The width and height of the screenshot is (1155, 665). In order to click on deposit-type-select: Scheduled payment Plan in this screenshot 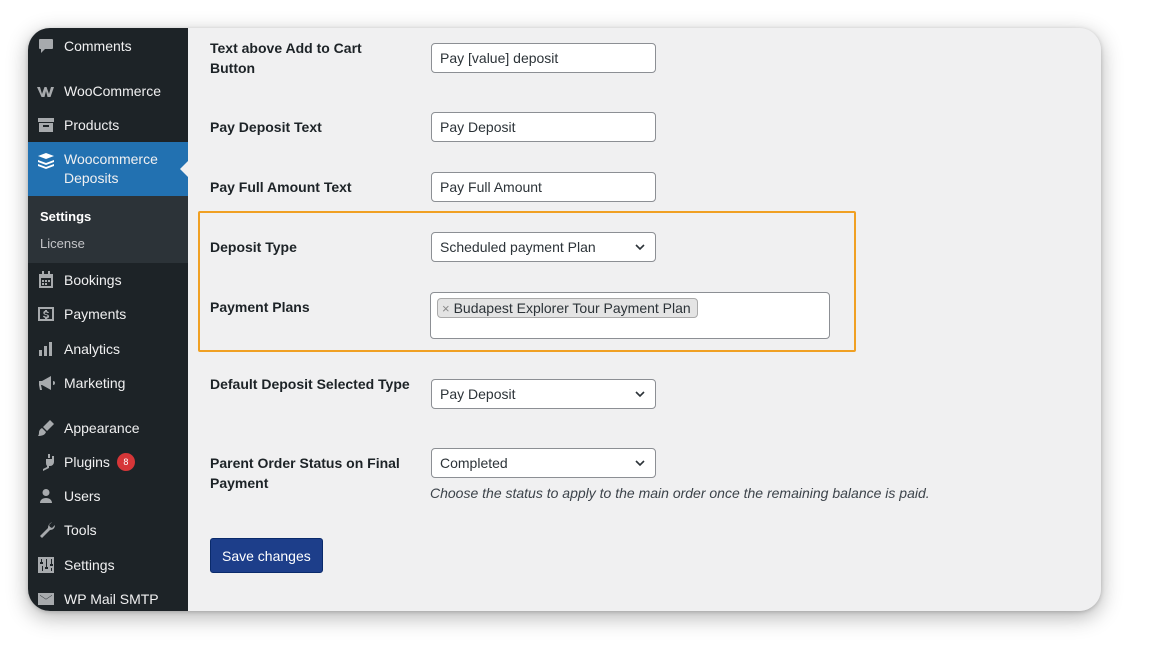, I will do `click(543, 247)`.